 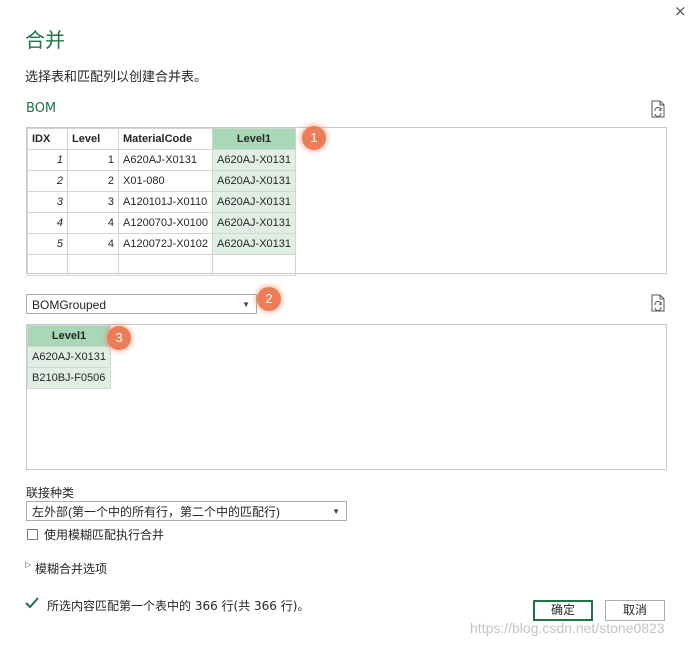 I want to click on callout-badge-2: 2, so click(x=269, y=299).